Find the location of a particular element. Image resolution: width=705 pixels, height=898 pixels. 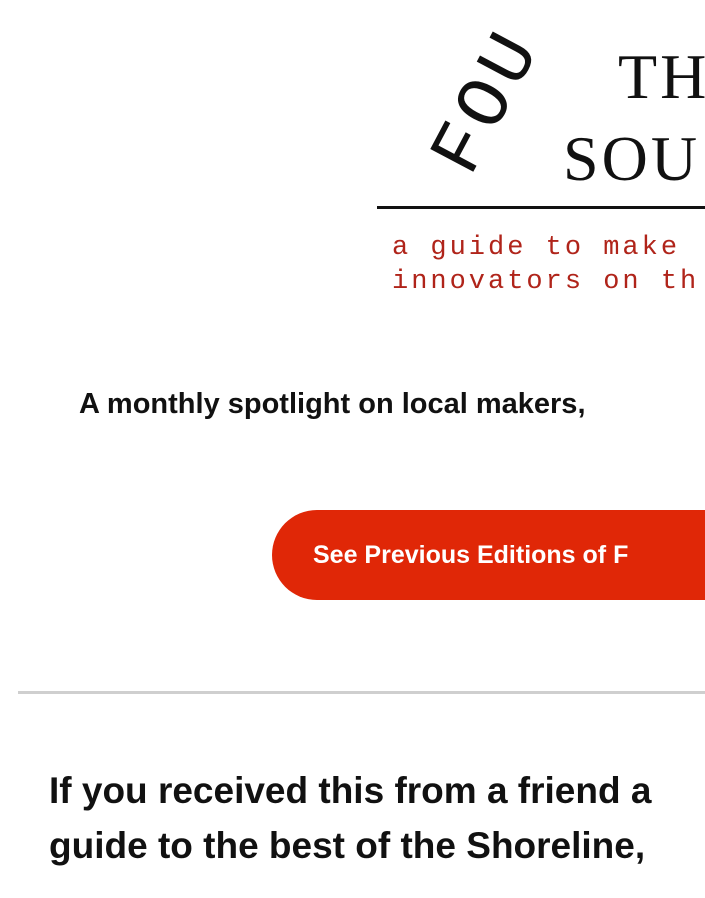

see-previous-editions-button: See Previous Editions of F is located at coordinates (488, 555).